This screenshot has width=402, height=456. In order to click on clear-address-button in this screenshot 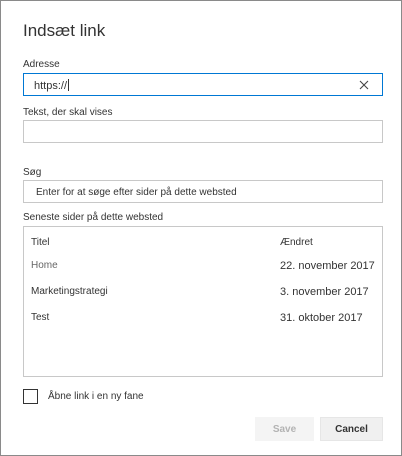, I will do `click(364, 85)`.